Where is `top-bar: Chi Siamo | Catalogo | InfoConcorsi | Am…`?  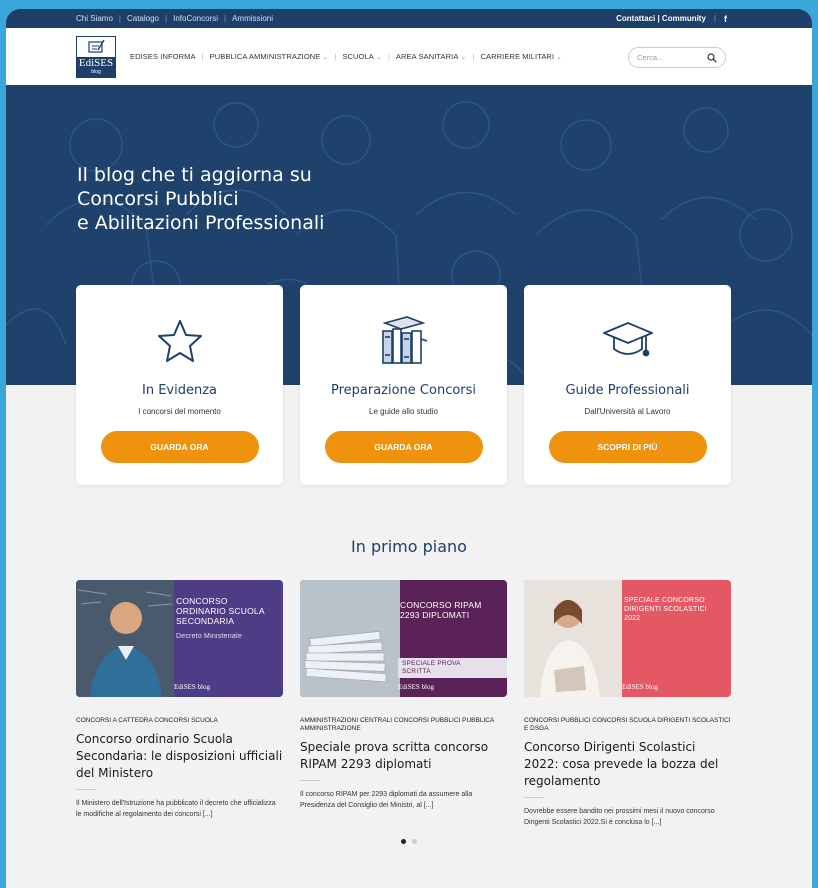
top-bar: Chi Siamo | Catalogo | InfoConcorsi | Am… is located at coordinates (409, 18).